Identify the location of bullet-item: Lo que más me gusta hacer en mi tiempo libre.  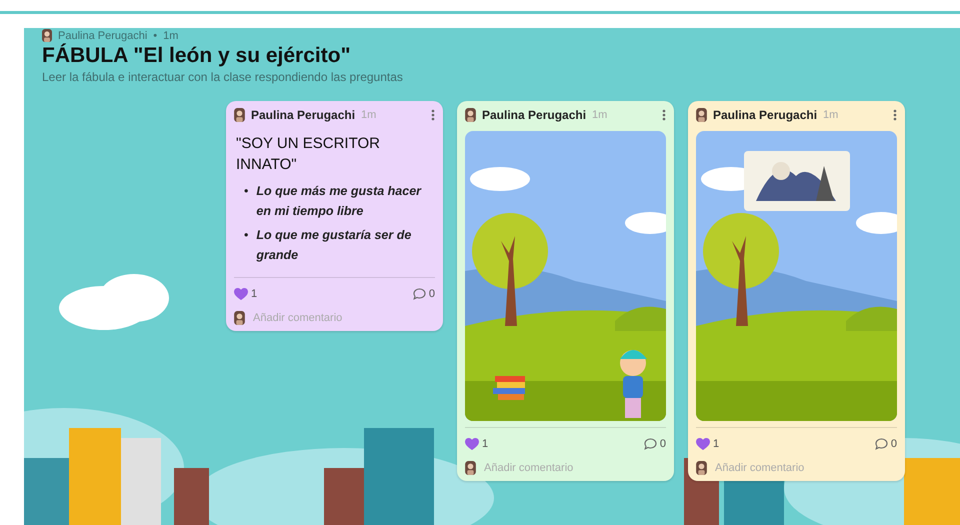
(339, 201).